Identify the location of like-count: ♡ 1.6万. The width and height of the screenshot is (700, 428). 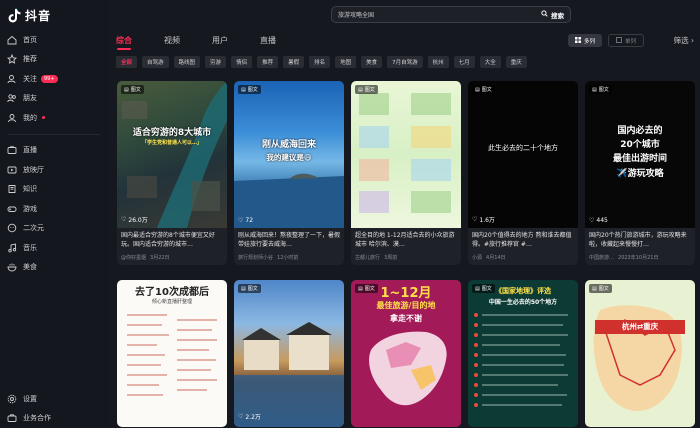
(483, 219).